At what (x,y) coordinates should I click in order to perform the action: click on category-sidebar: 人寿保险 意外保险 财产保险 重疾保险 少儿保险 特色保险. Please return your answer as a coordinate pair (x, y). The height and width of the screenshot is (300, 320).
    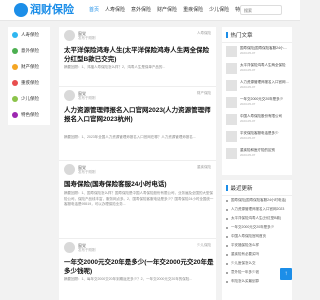
    Looking at the image, I should click on (29, 76).